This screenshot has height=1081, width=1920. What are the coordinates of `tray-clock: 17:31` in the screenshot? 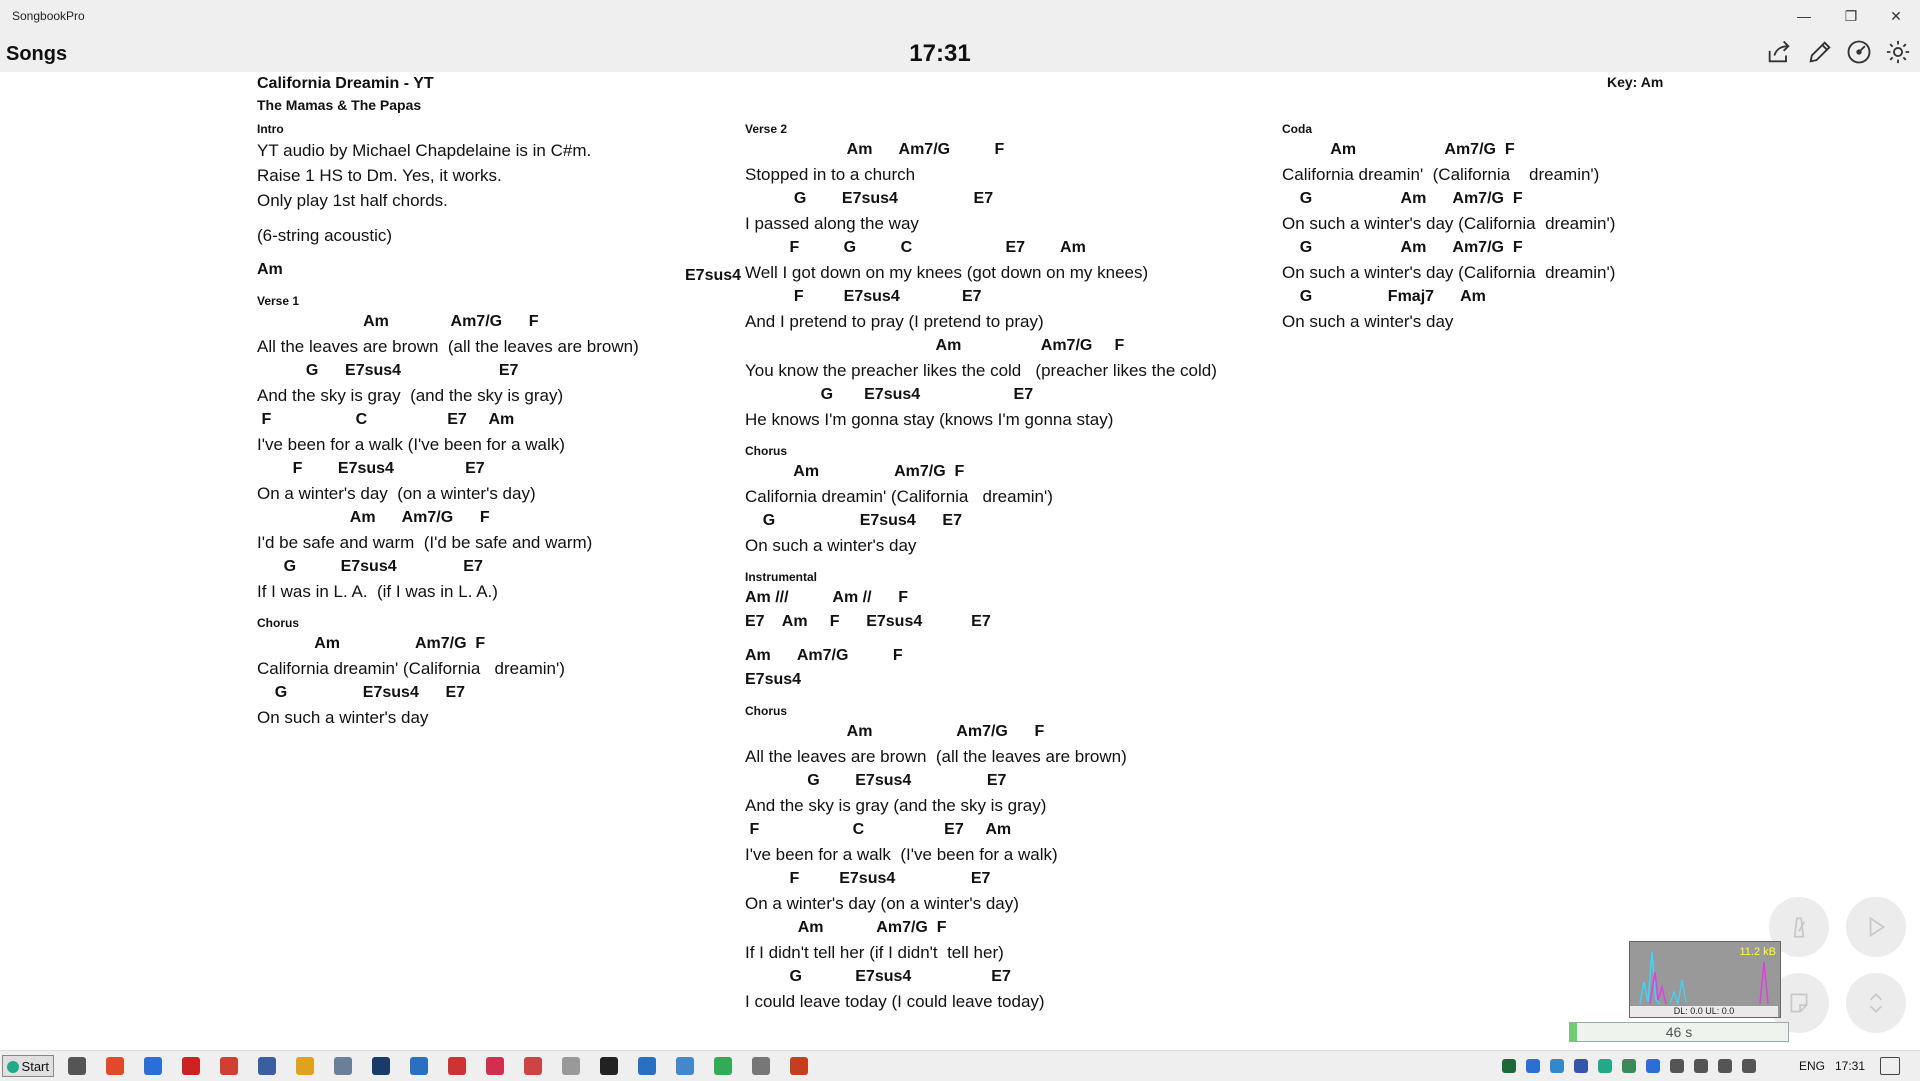 It's located at (1850, 1066).